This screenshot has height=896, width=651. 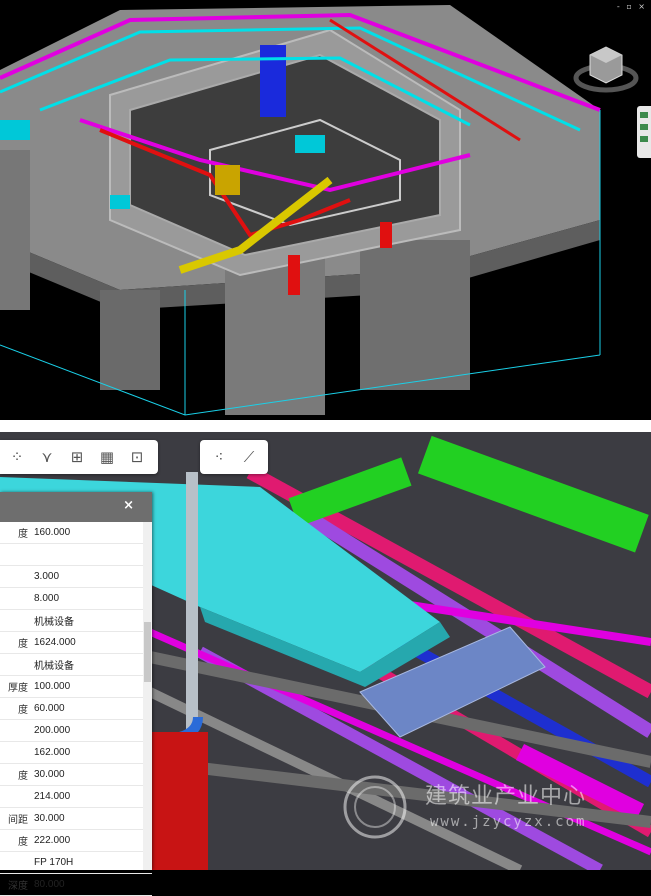 I want to click on viewer-toolbar-2: ⁖ ⟋, so click(x=234, y=457).